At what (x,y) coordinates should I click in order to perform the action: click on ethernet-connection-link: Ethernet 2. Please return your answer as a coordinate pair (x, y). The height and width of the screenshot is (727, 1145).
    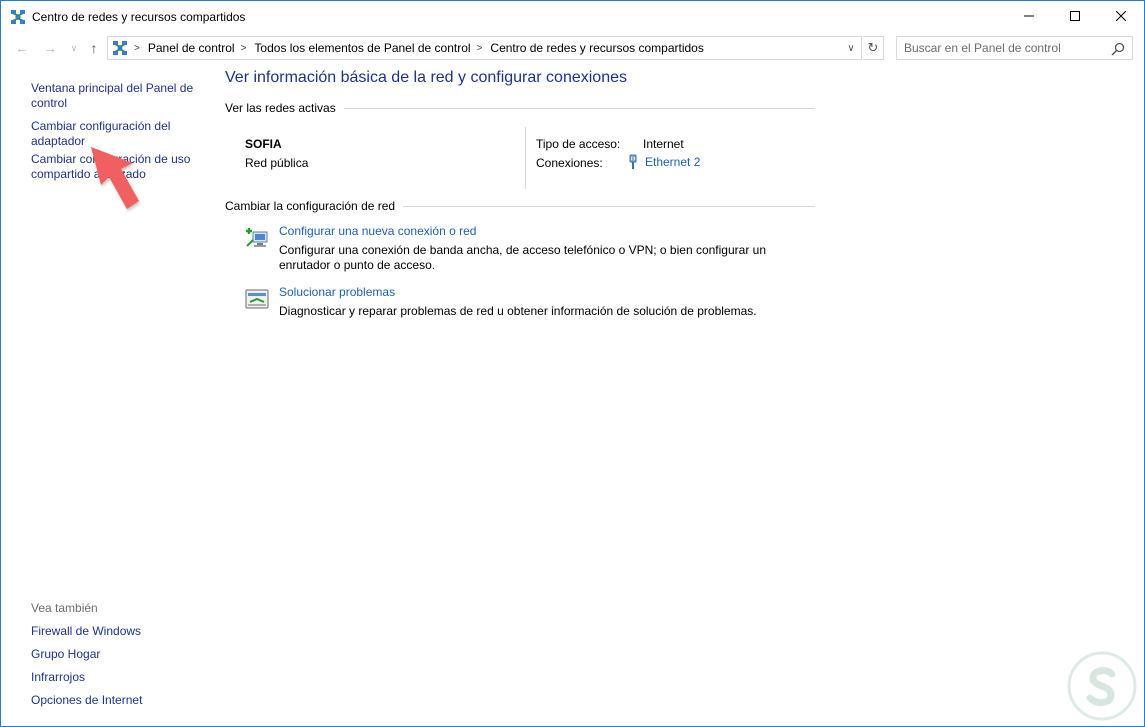
    Looking at the image, I should click on (663, 162).